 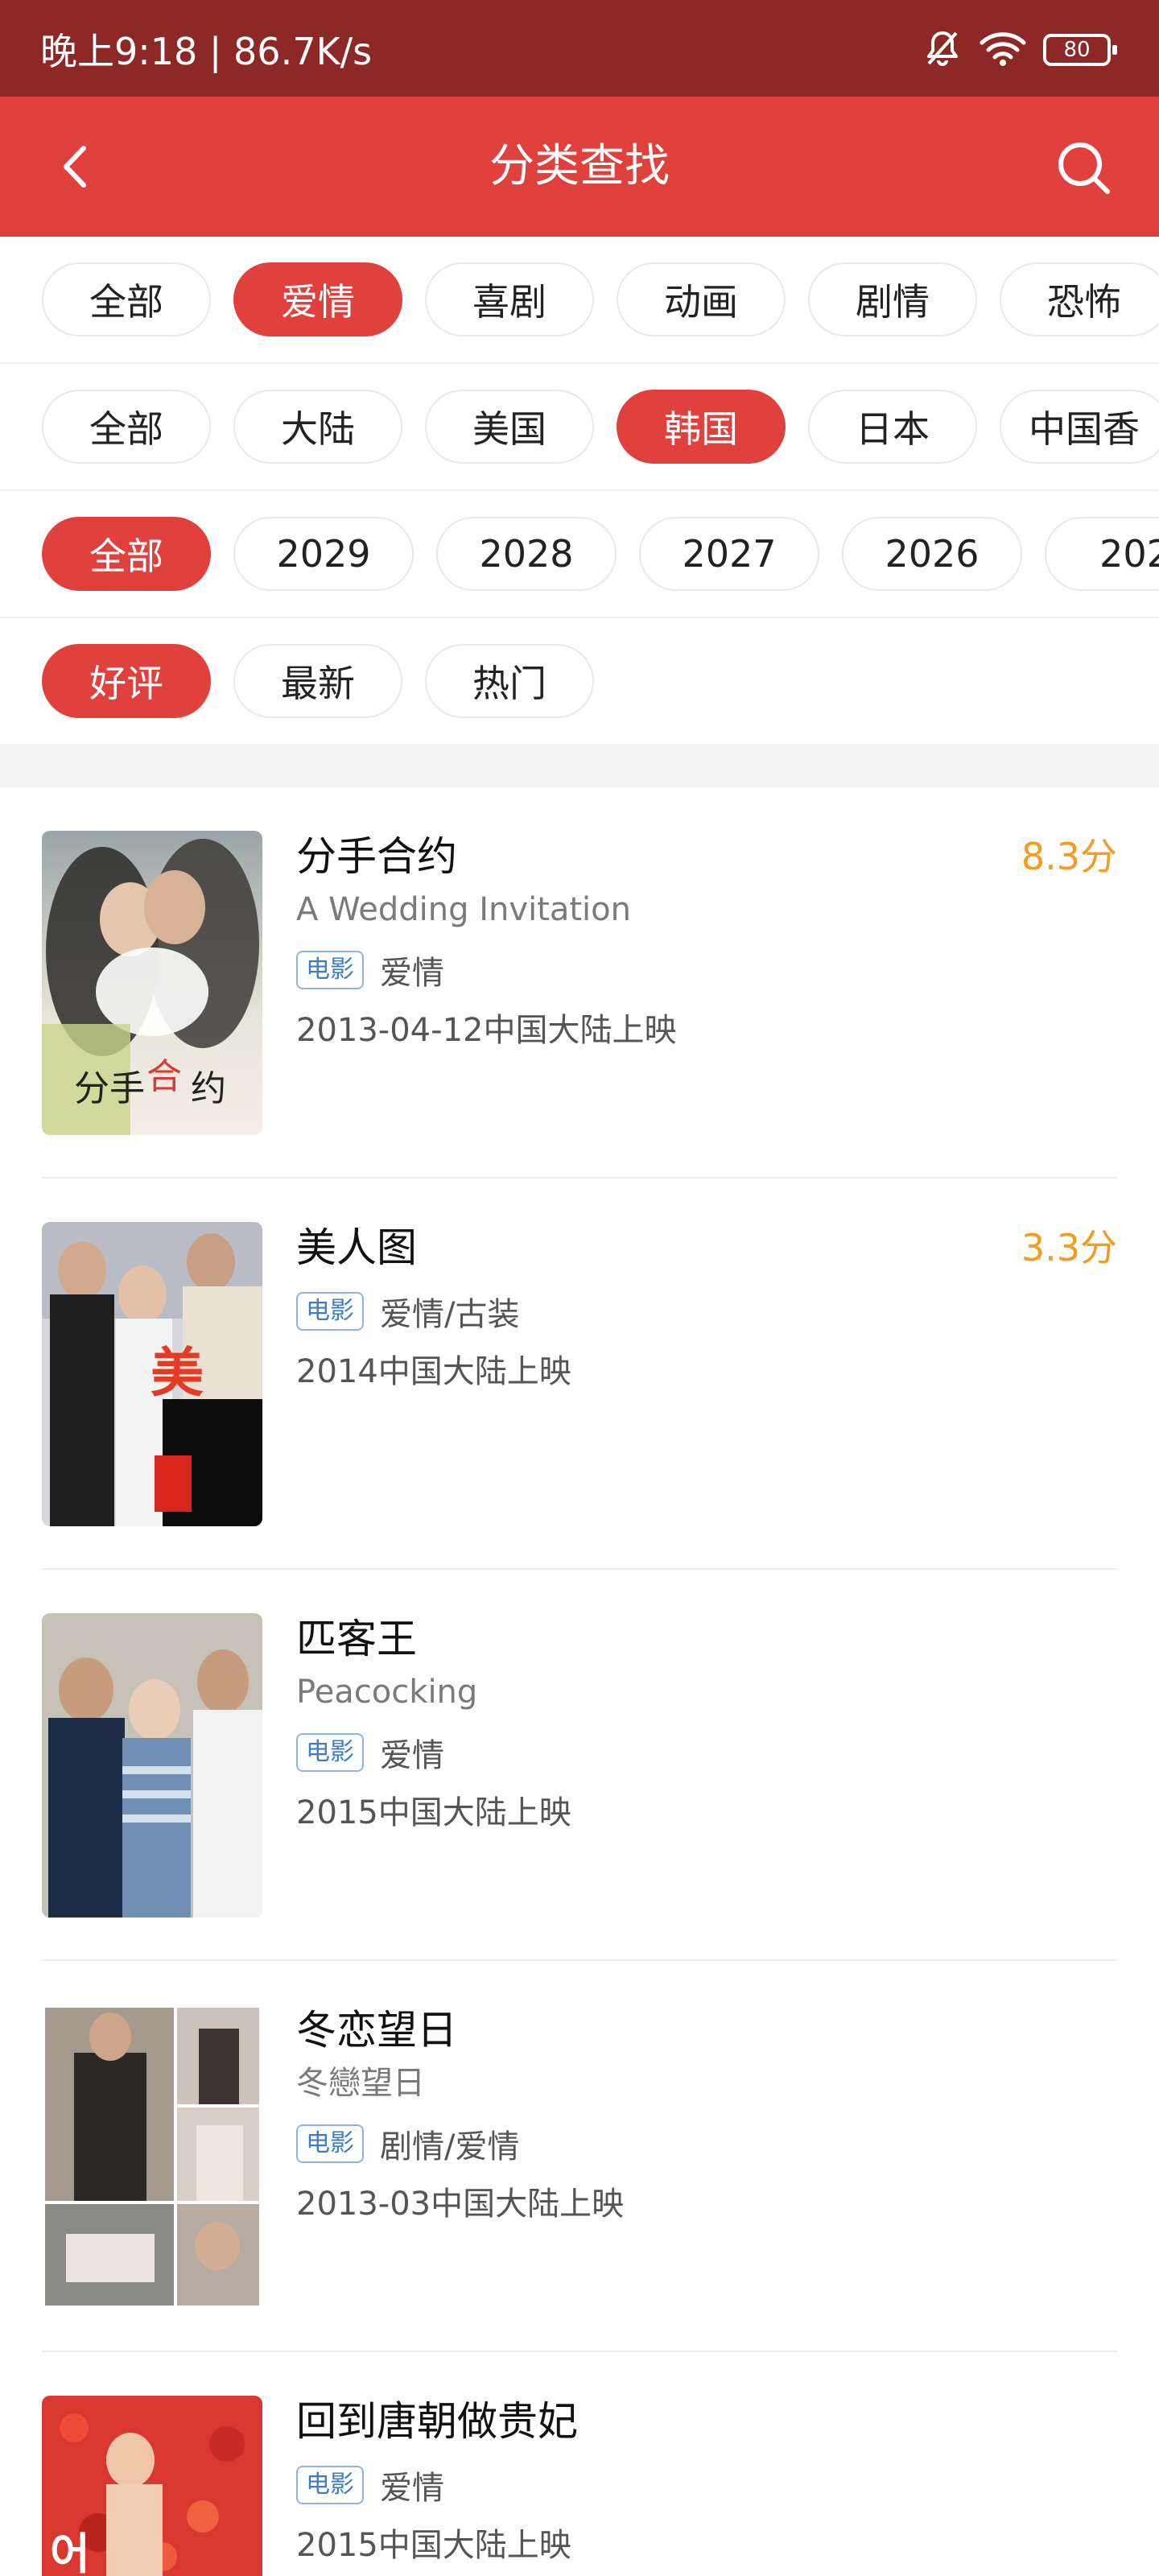 I want to click on movie-poster: 美, so click(x=152, y=1374).